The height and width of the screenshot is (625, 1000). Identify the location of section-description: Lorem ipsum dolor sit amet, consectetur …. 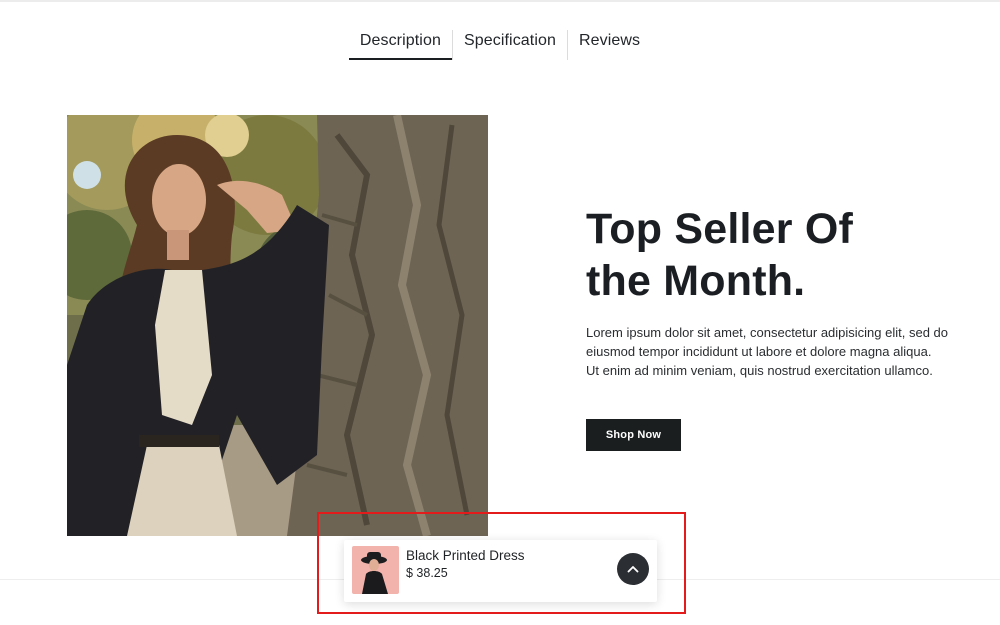
(767, 351).